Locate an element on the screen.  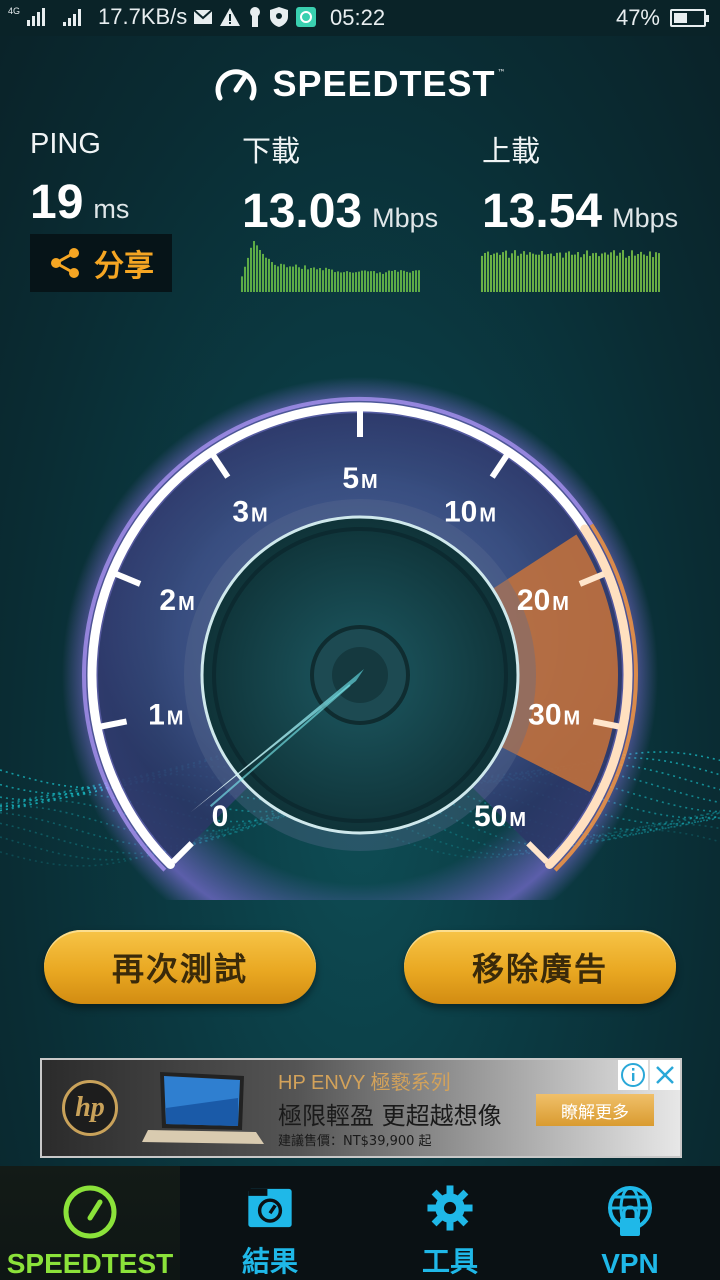
upload-sparkline is located at coordinates (570, 271).